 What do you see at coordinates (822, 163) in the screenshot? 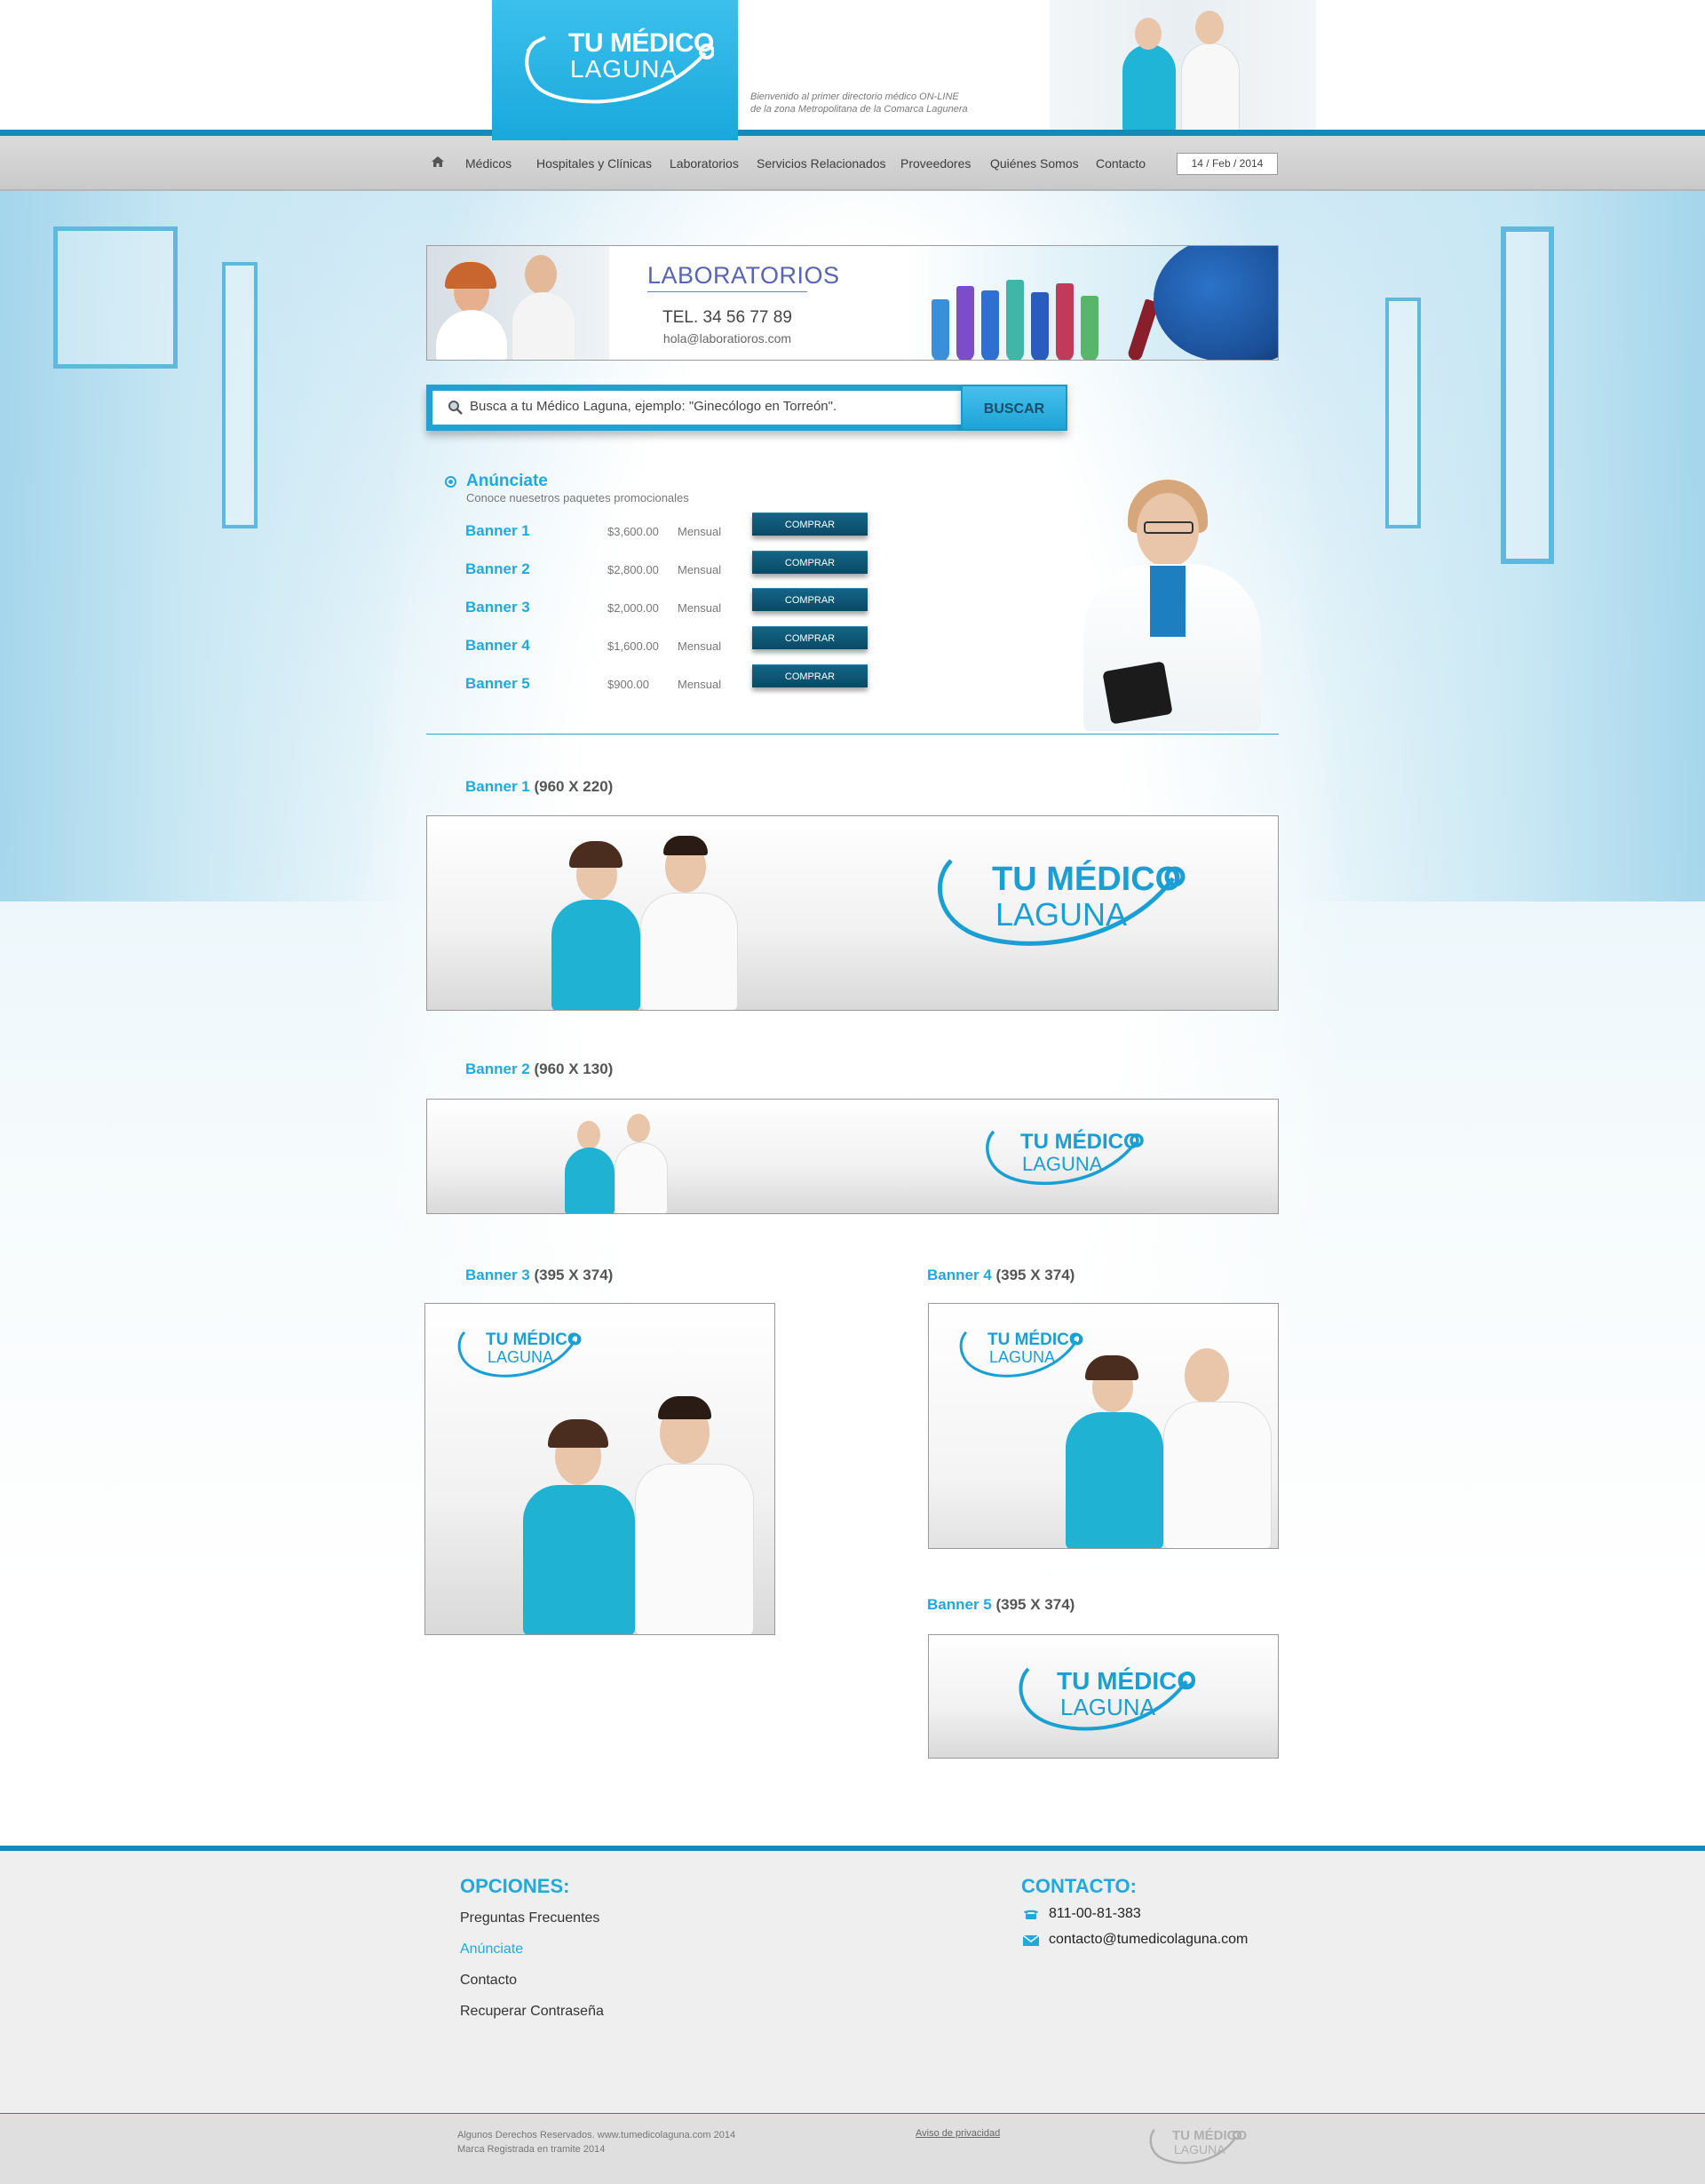
I see `nav-item-servicios: Servicios Relacionados` at bounding box center [822, 163].